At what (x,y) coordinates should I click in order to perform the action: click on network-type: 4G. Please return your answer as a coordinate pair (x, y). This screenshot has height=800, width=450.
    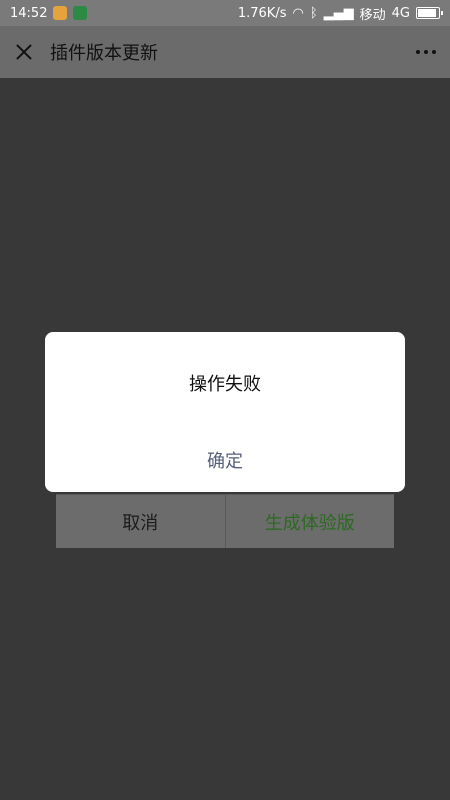
    Looking at the image, I should click on (400, 13).